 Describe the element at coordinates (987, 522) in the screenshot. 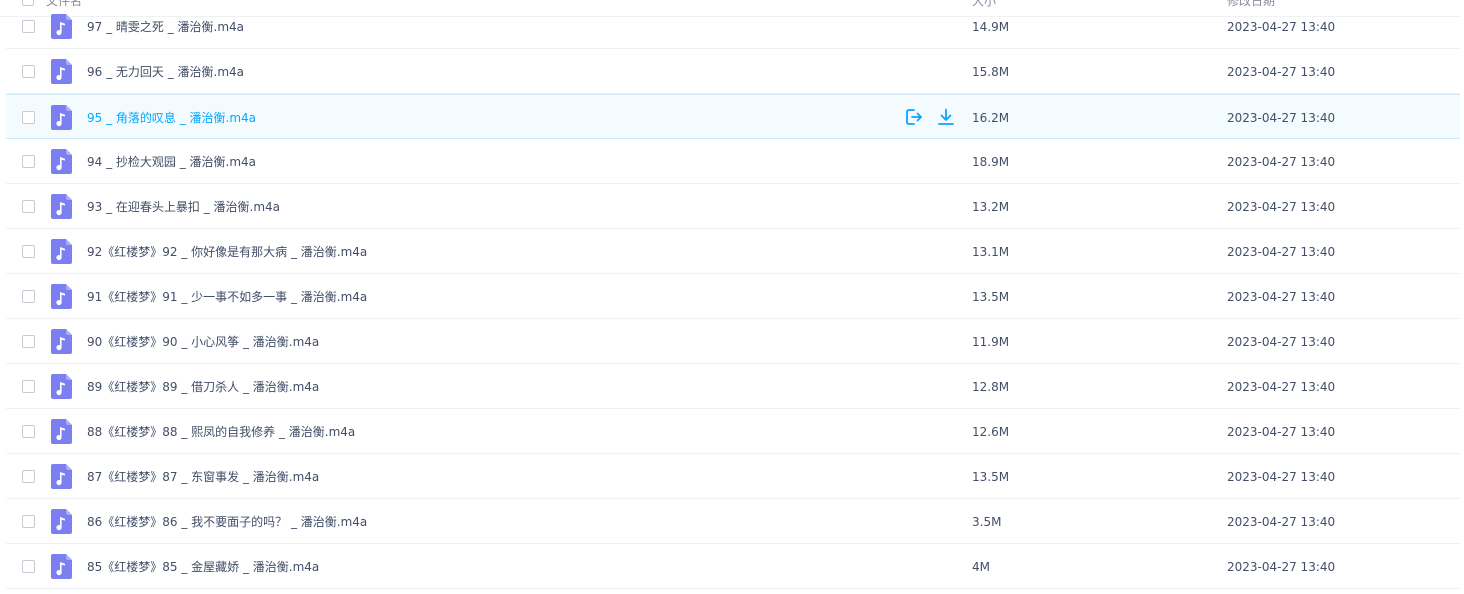

I see `file-size: 3.5M` at that location.